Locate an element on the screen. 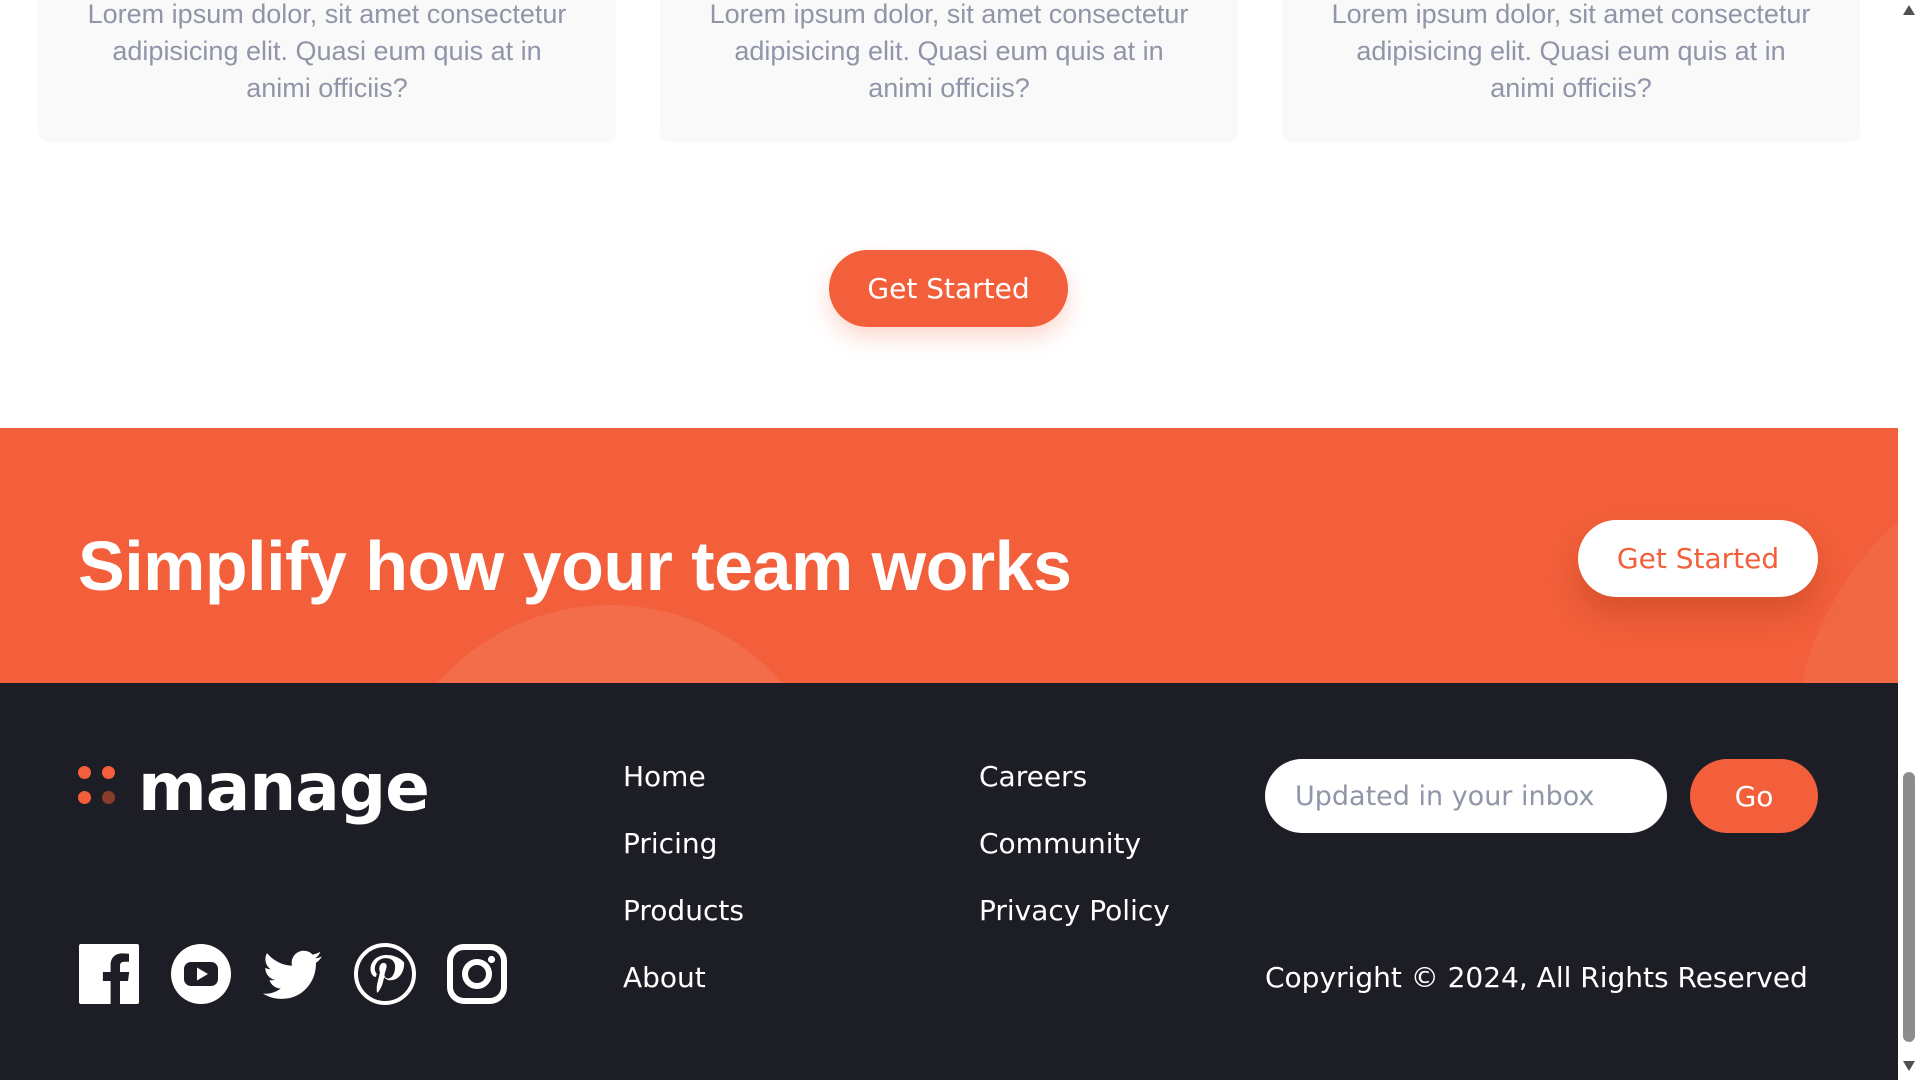  footer-link-home: Home is located at coordinates (683, 777).